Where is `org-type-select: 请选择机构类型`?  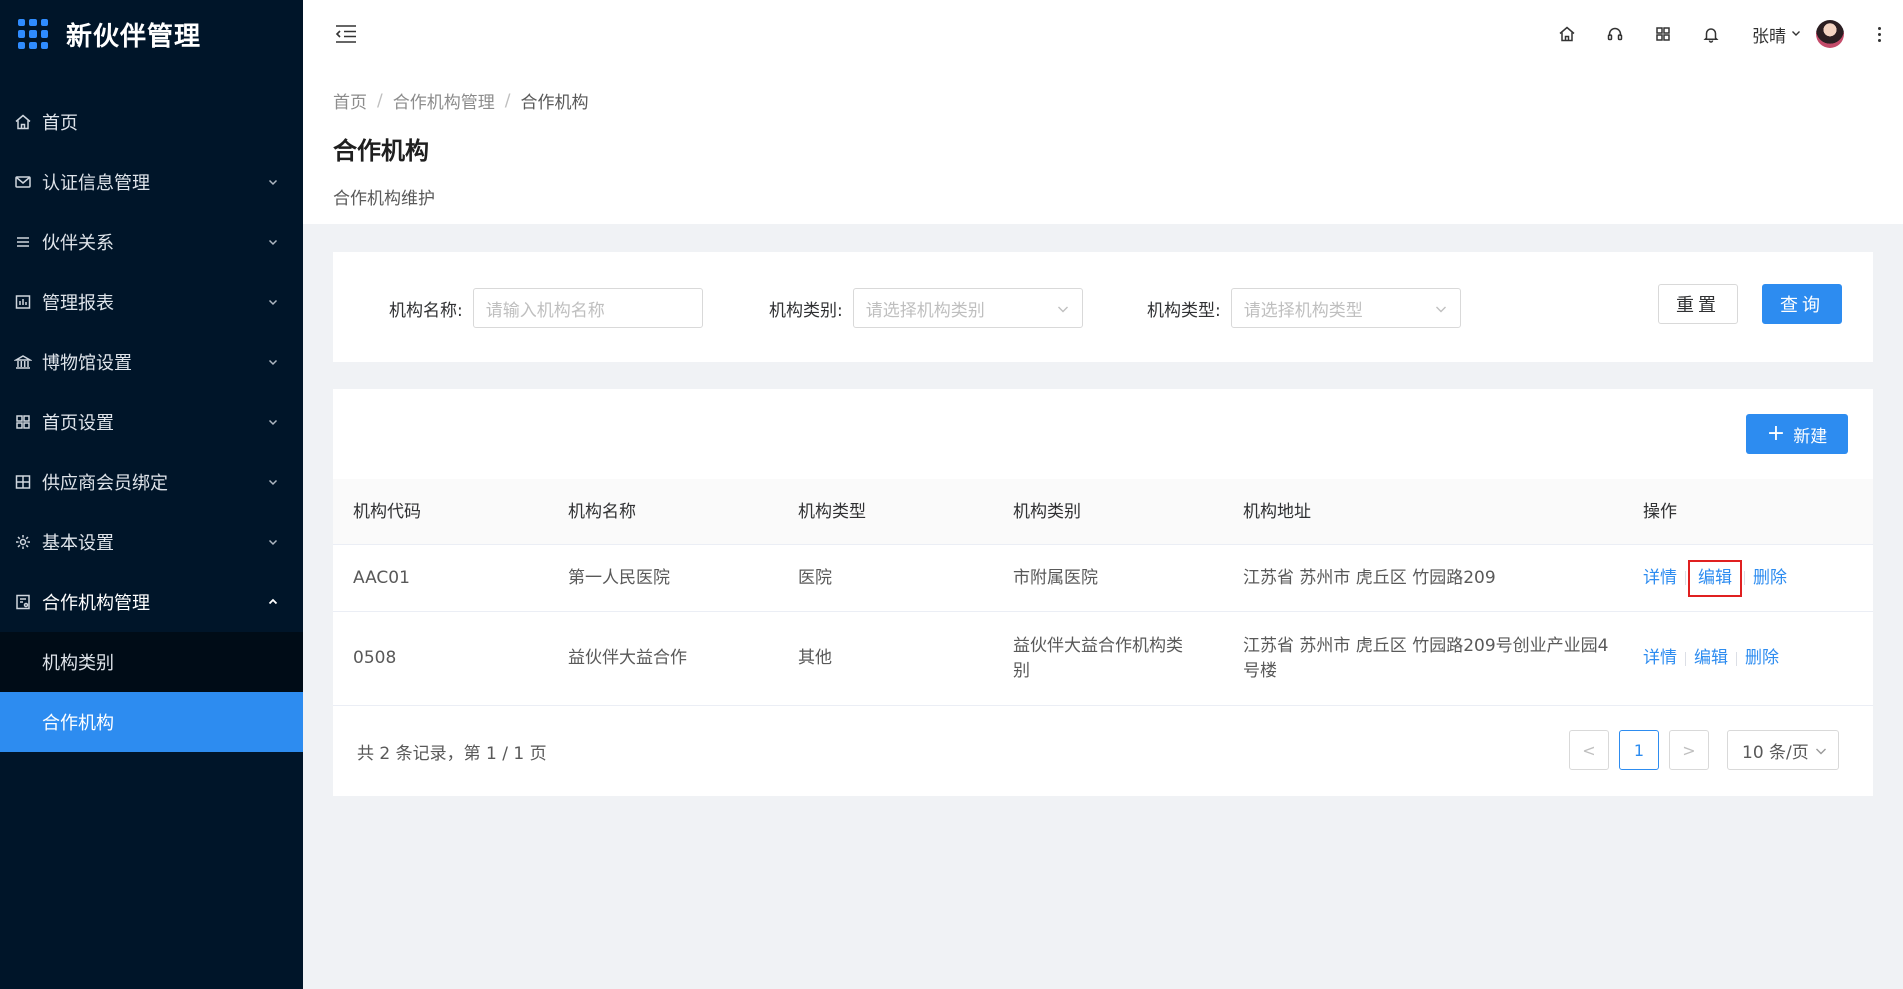 org-type-select: 请选择机构类型 is located at coordinates (1345, 308).